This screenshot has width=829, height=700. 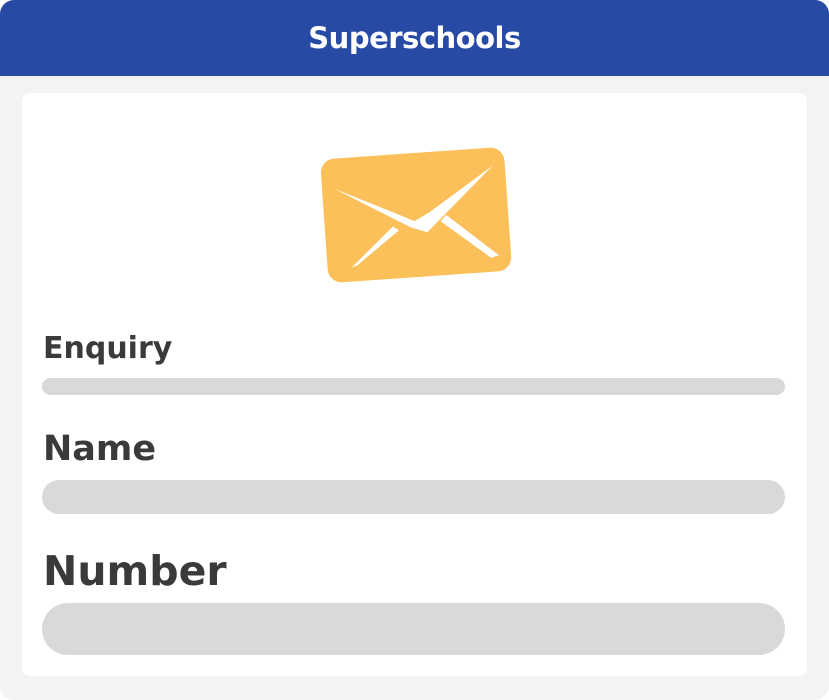 I want to click on name-field, so click(x=413, y=497).